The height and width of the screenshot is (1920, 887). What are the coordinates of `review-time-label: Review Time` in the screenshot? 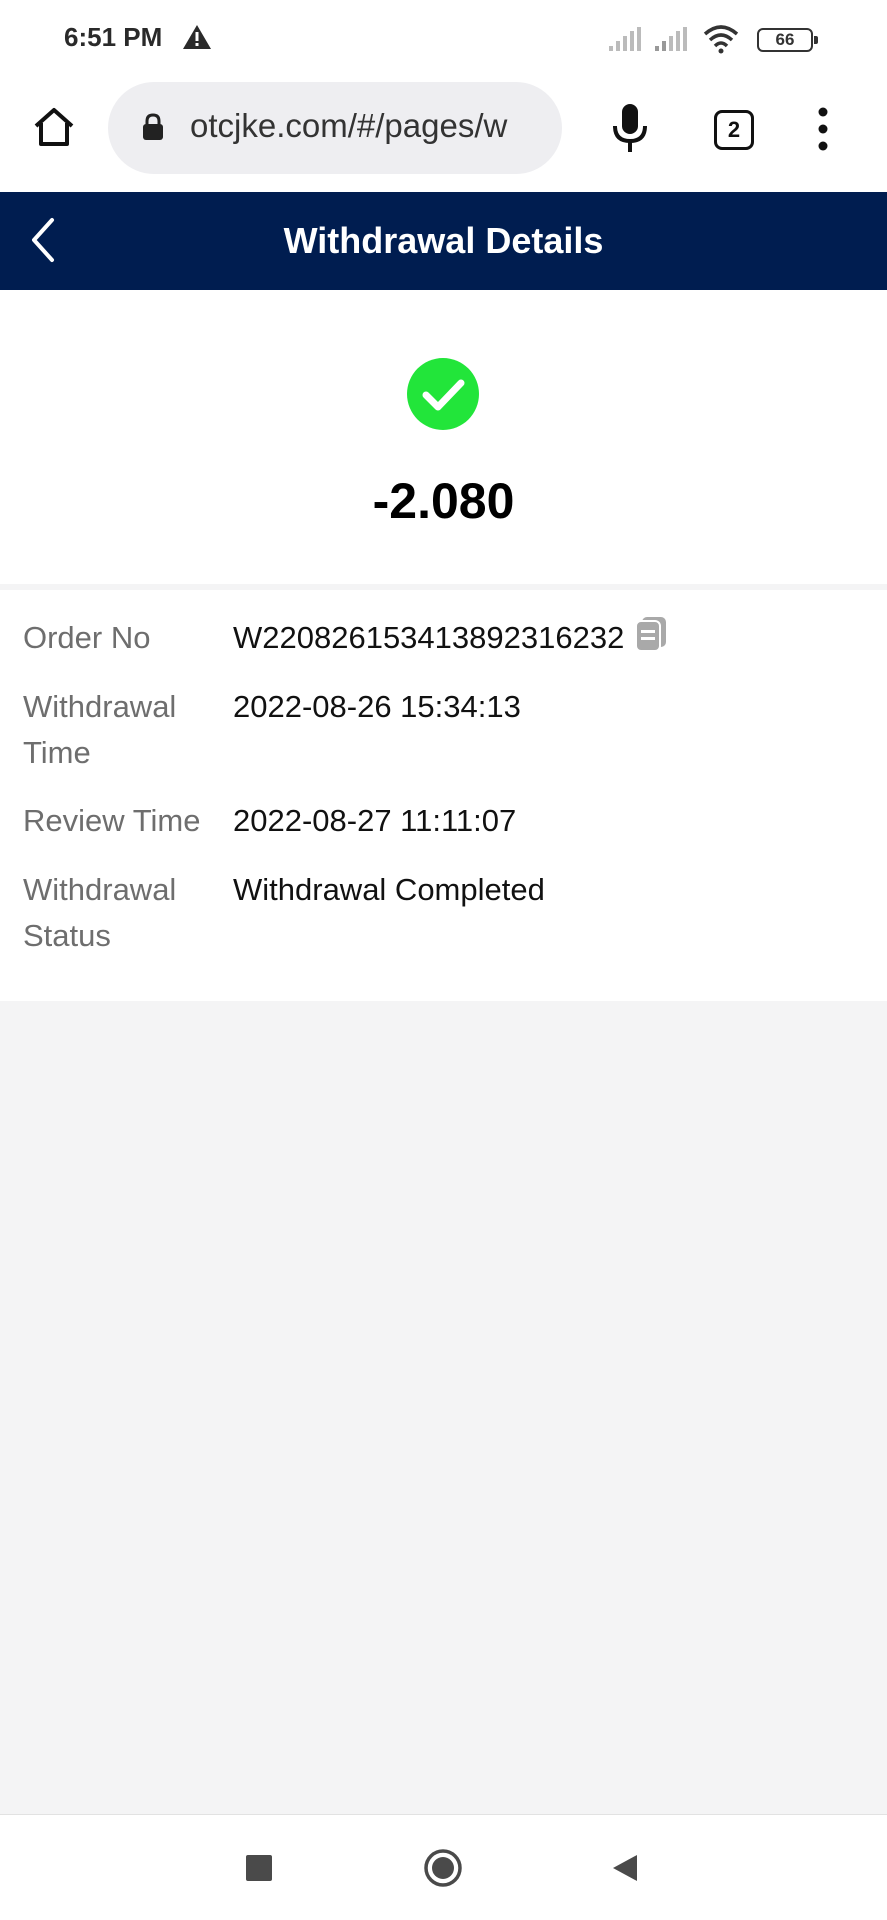 It's located at (112, 820).